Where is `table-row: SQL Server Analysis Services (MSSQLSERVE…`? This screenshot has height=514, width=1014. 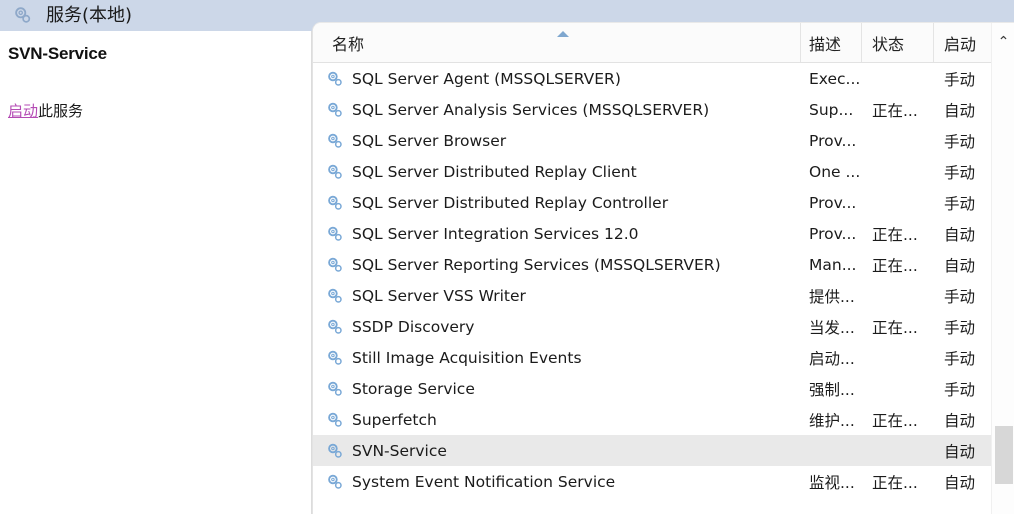
table-row: SQL Server Analysis Services (MSSQLSERVE… is located at coordinates (652, 109).